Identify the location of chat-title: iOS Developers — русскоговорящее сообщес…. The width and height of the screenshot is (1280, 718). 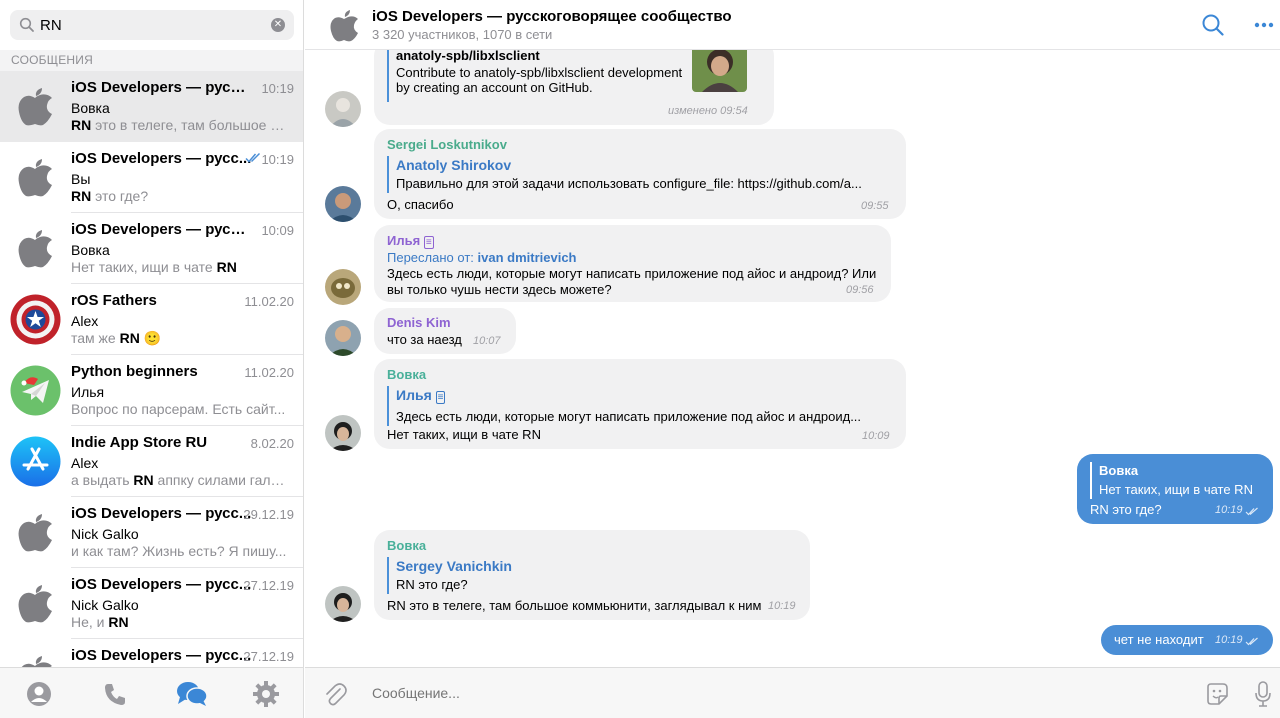
(552, 16).